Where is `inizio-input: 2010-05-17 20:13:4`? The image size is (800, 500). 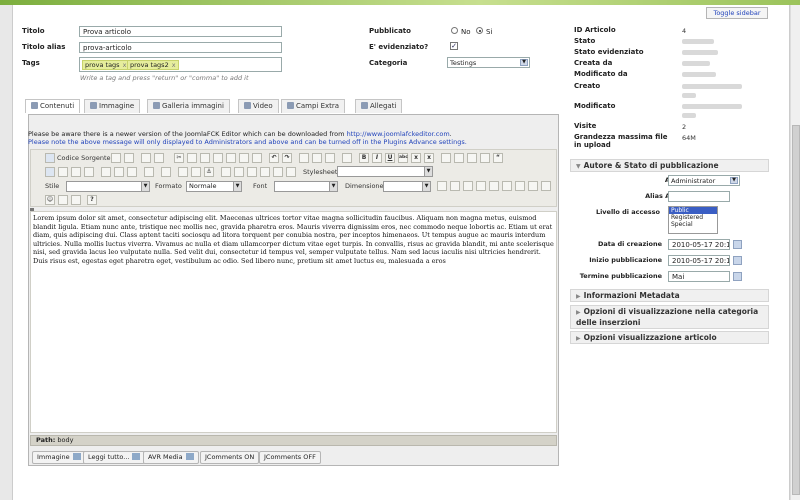 inizio-input: 2010-05-17 20:13:4 is located at coordinates (699, 260).